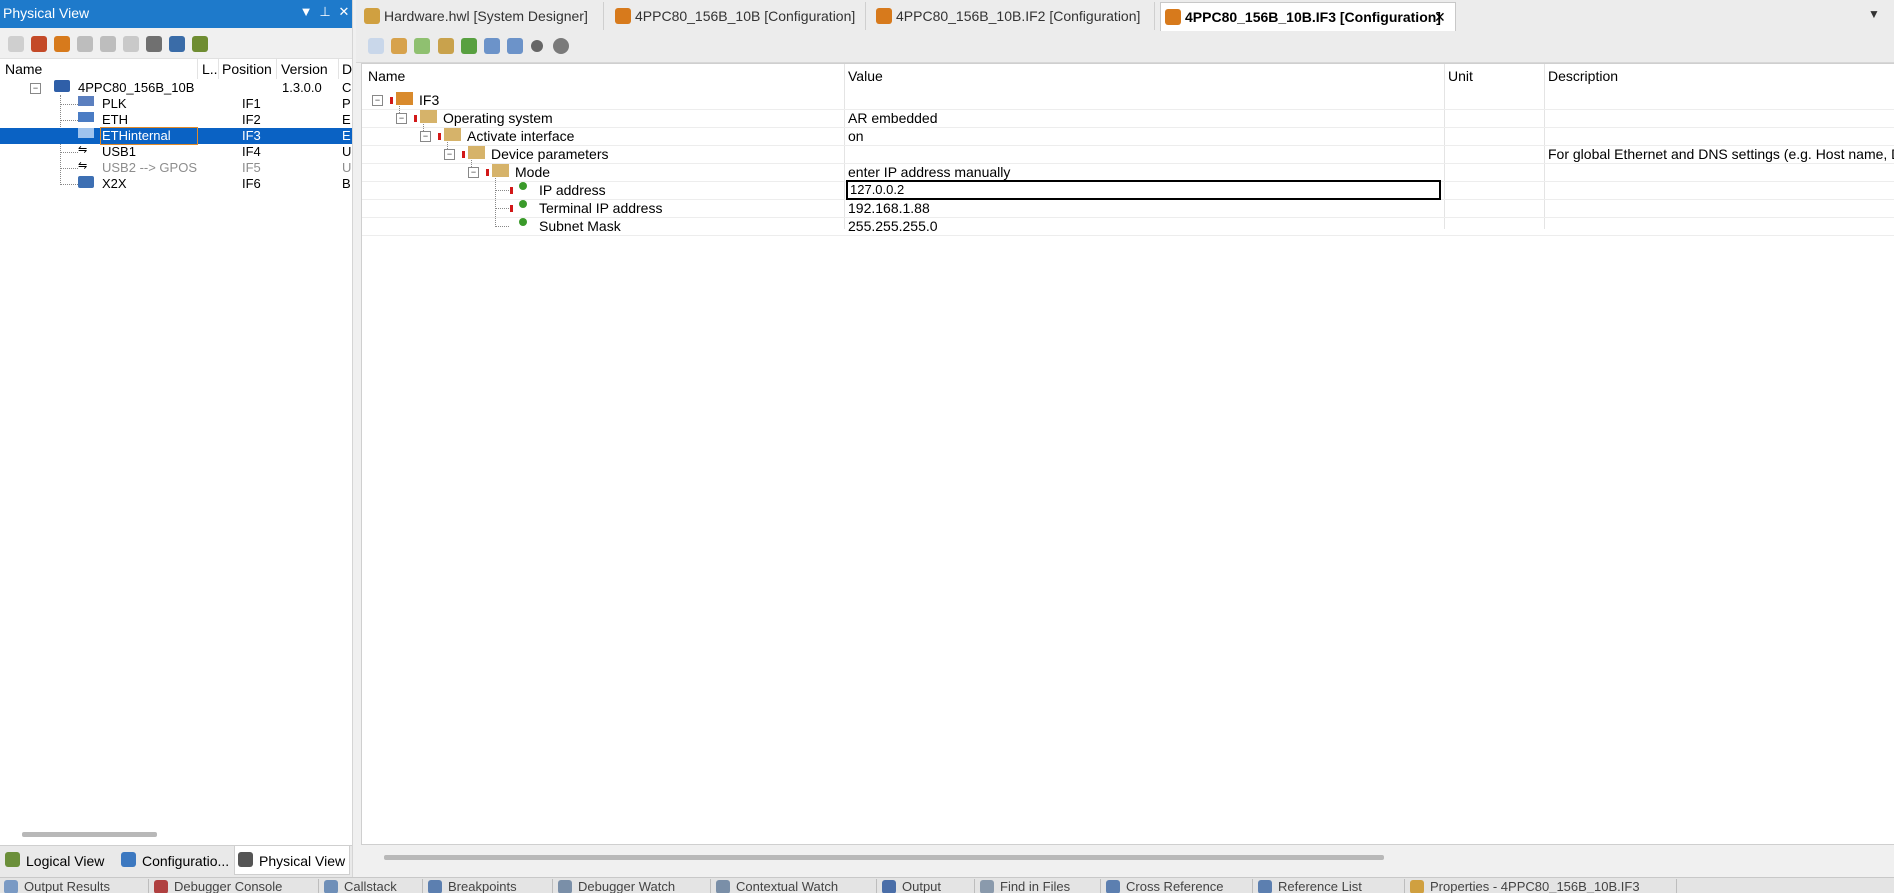 The height and width of the screenshot is (893, 1894). What do you see at coordinates (893, 226) in the screenshot?
I see `grid-cell-value: 255.255.255.0` at bounding box center [893, 226].